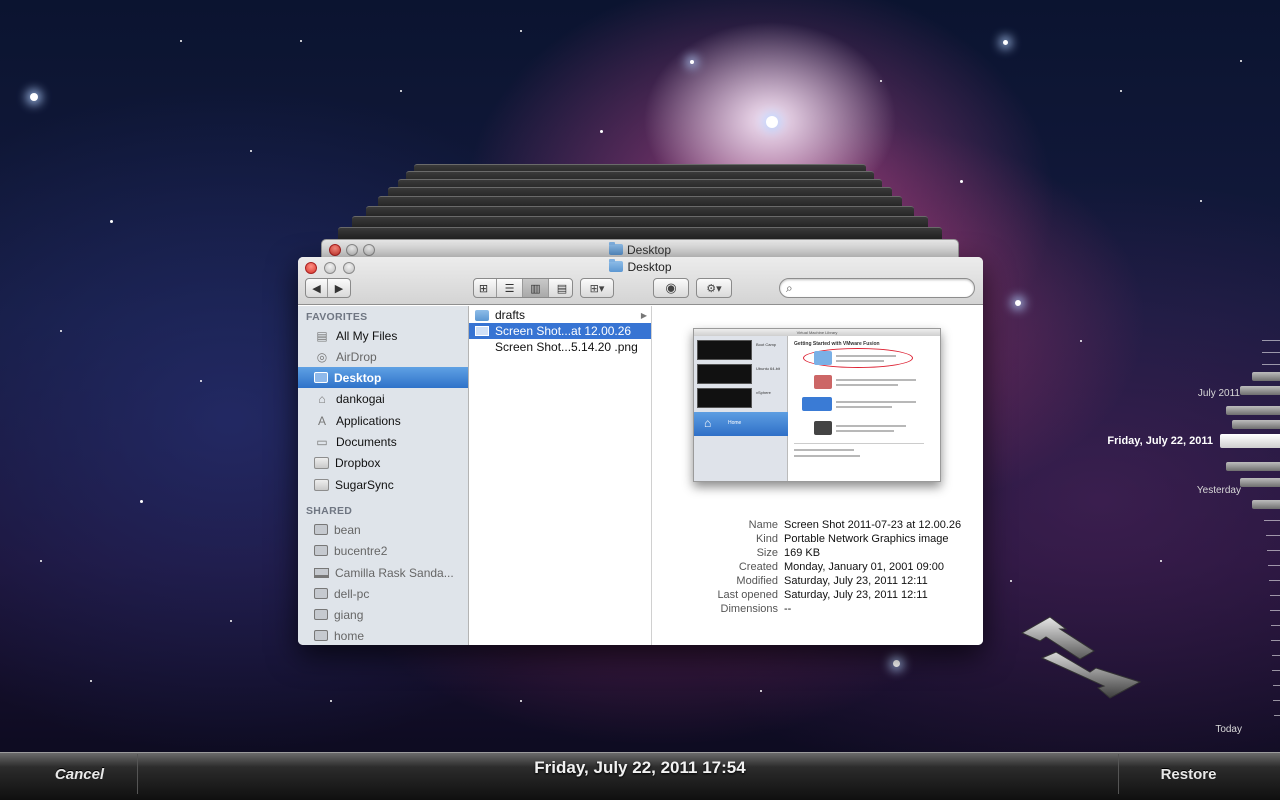 This screenshot has height=800, width=1280. I want to click on quicklook-button: ◉, so click(671, 288).